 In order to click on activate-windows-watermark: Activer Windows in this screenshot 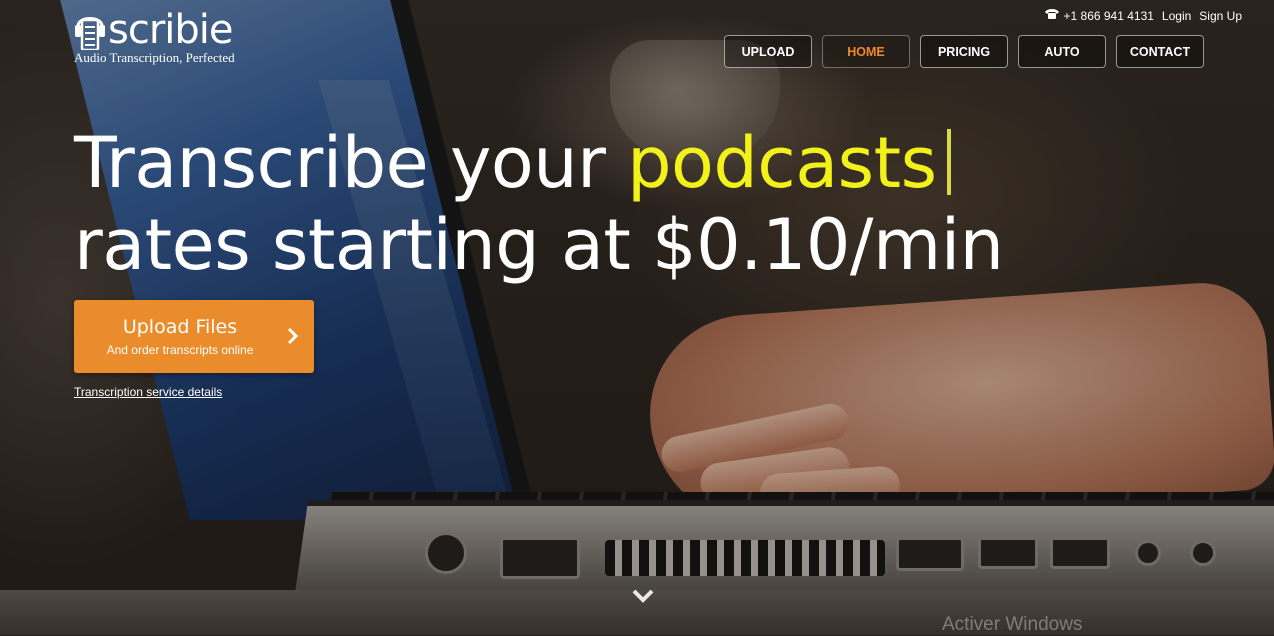, I will do `click(1012, 624)`.